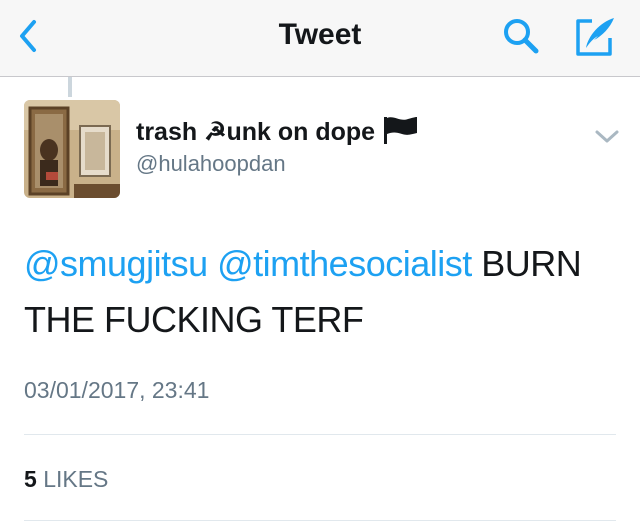 This screenshot has width=640, height=525. What do you see at coordinates (76, 479) in the screenshot?
I see `likes-label: LIKES` at bounding box center [76, 479].